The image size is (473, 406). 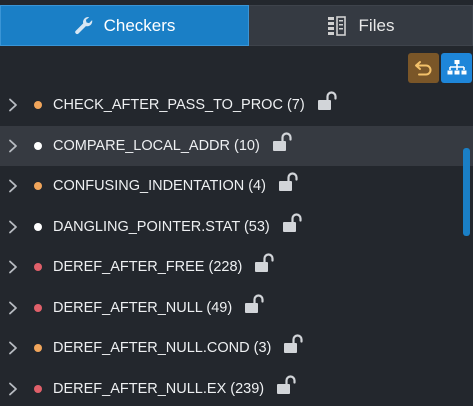 I want to click on checker-row: COMPARE_LOCAL_ADDR (10), so click(x=236, y=145).